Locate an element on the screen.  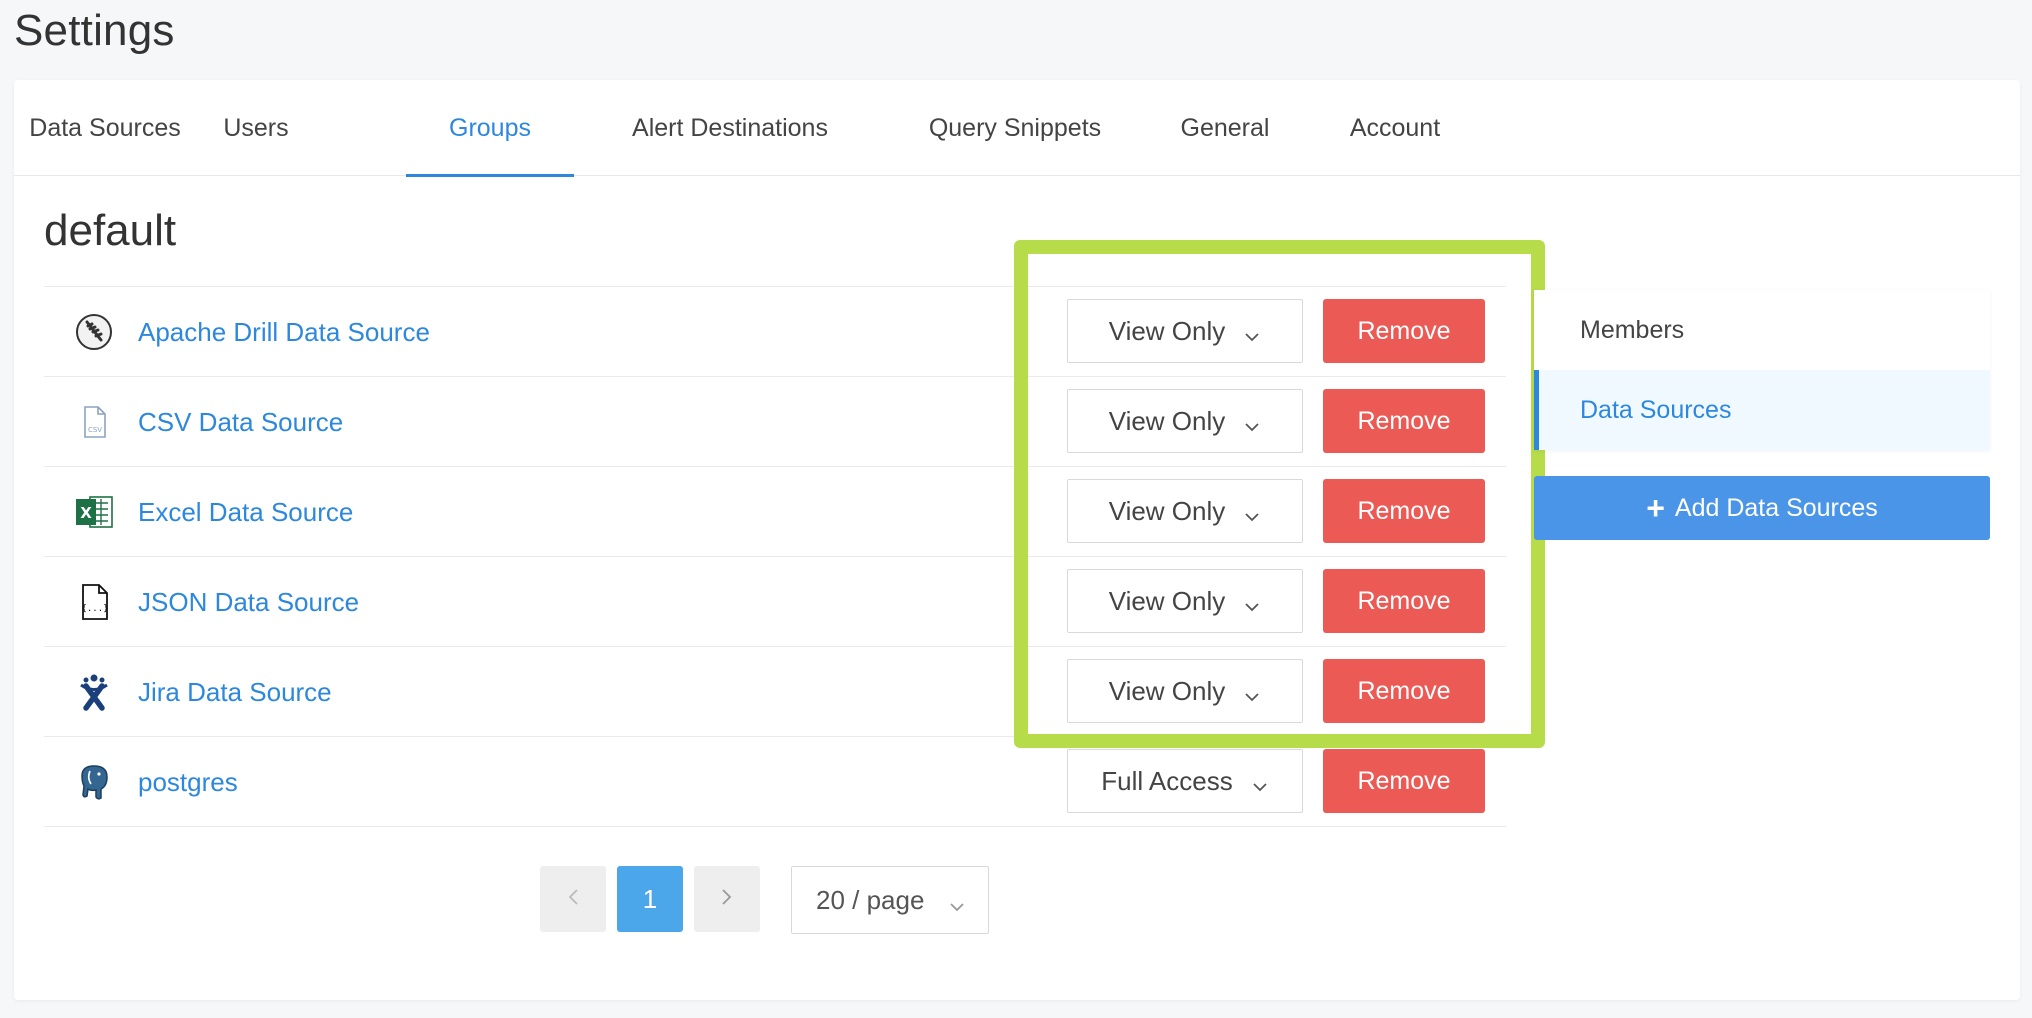
plus-icon: + is located at coordinates (1655, 508).